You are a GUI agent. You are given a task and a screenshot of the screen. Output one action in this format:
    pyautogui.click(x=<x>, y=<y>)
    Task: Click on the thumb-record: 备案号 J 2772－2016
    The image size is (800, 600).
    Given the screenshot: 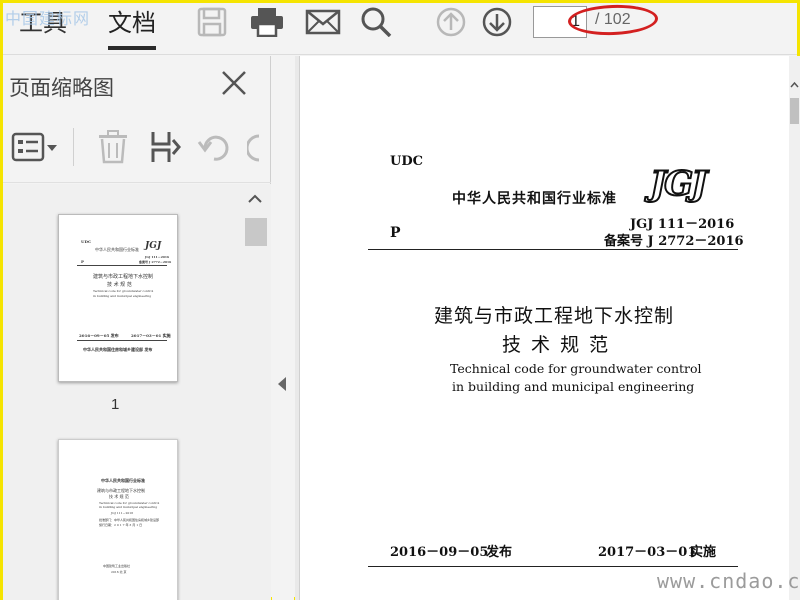 What is the action you would take?
    pyautogui.click(x=155, y=262)
    